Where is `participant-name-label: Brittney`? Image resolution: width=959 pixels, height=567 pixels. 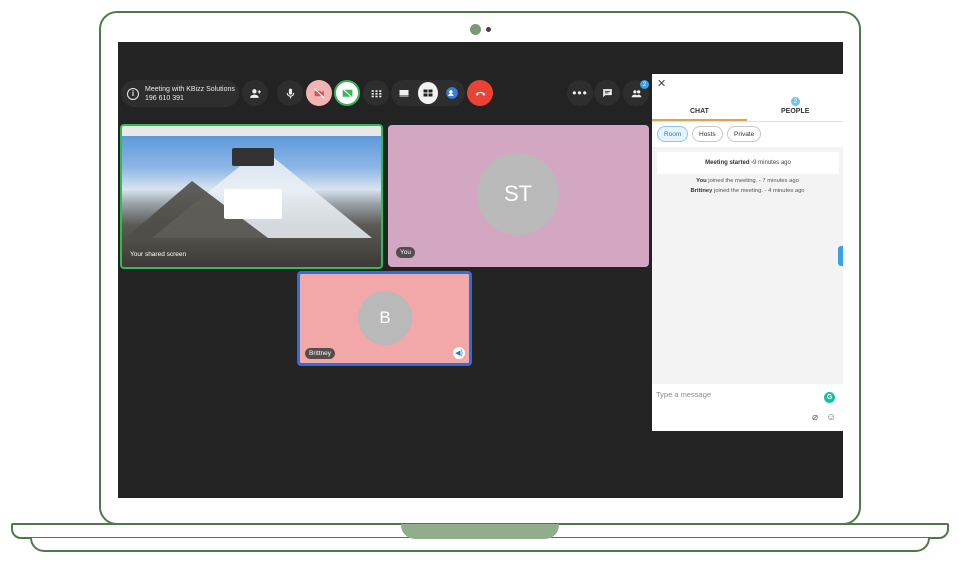
participant-name-label: Brittney is located at coordinates (320, 353).